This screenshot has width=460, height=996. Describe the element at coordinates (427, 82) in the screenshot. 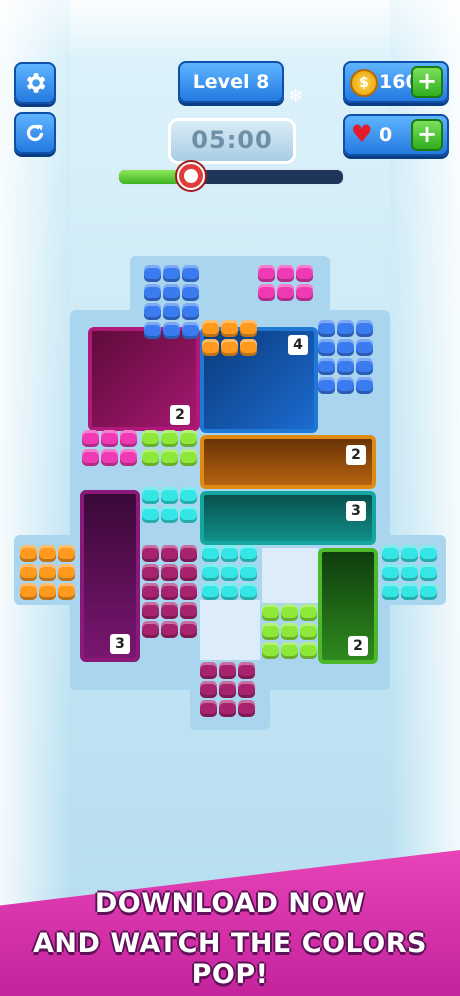

I see `add-coins-button: +` at that location.